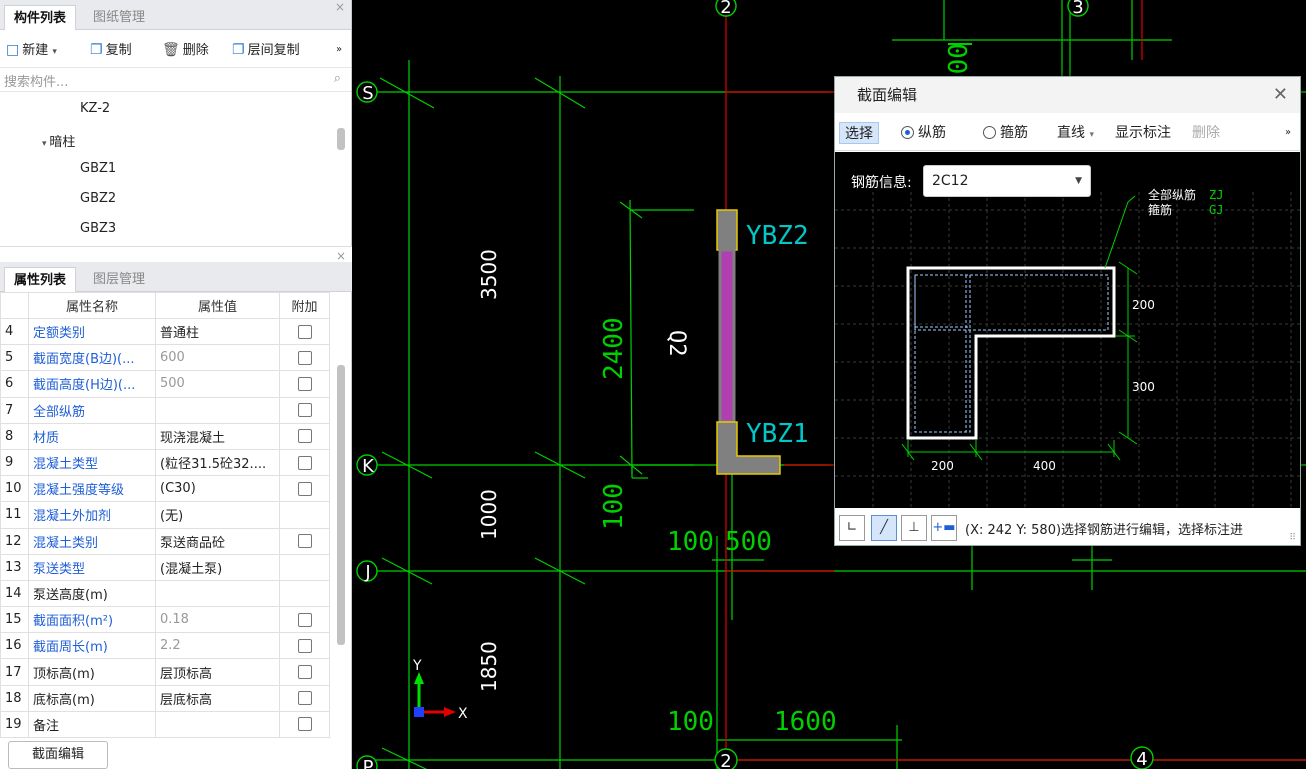  I want to click on copy-button: ❐ 复制, so click(111, 50).